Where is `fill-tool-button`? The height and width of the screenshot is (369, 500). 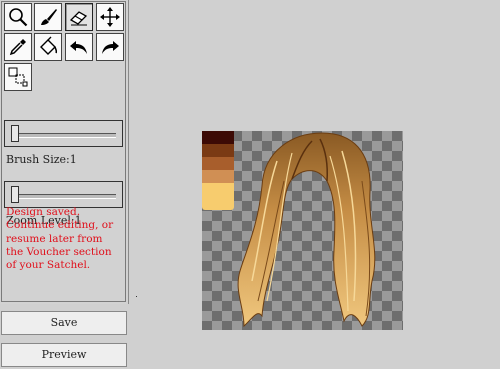
fill-tool-button is located at coordinates (48, 47).